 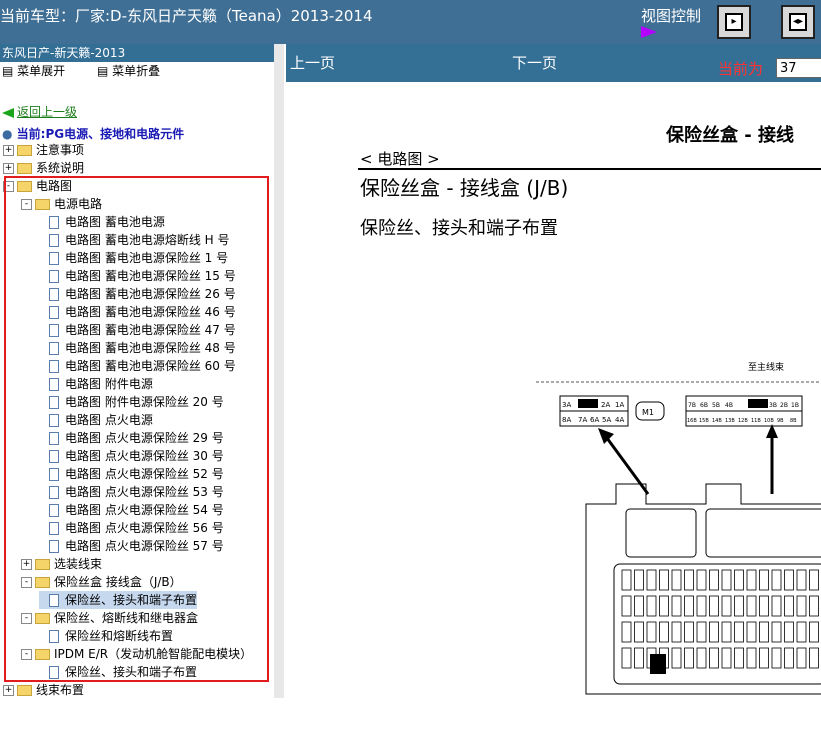 What do you see at coordinates (766, 367) in the screenshot?
I see `diagram-top-label: 至主线束` at bounding box center [766, 367].